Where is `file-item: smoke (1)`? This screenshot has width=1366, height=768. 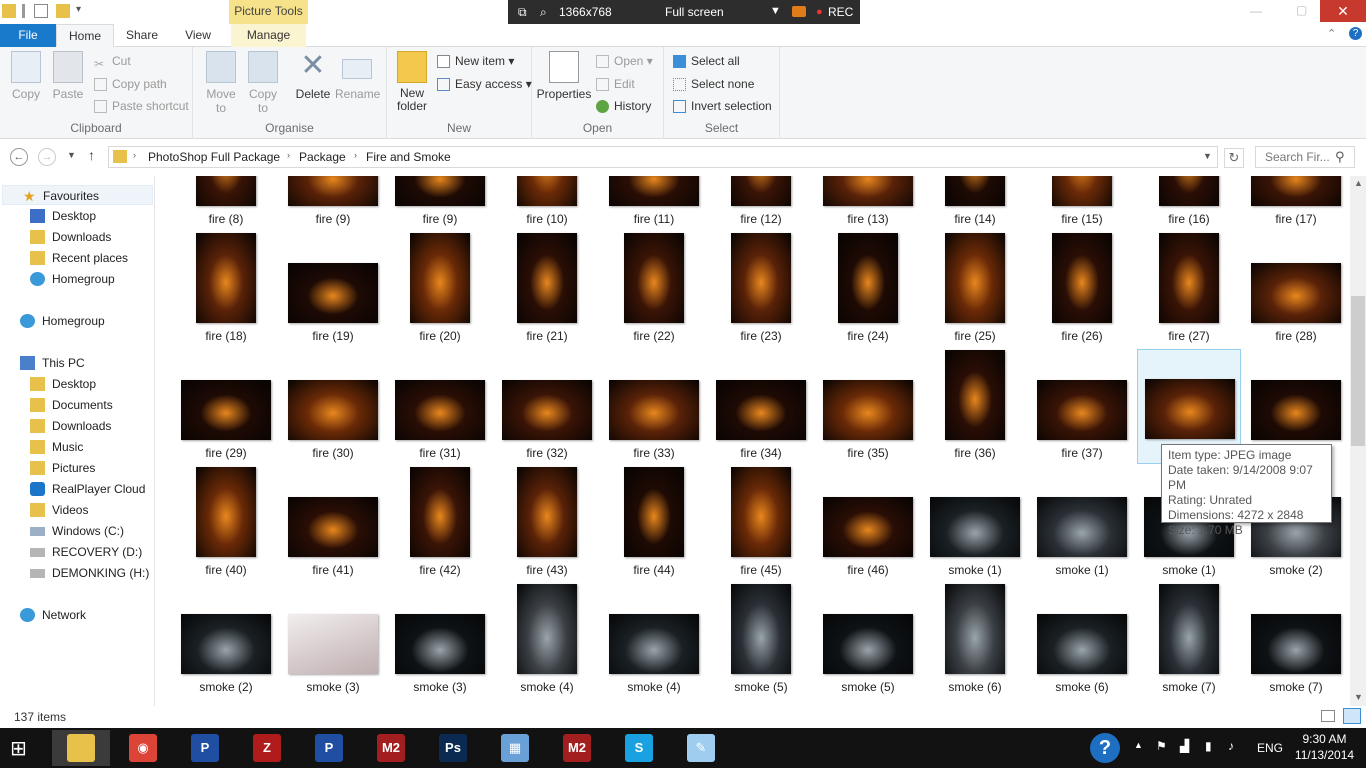
file-item: smoke (1) is located at coordinates (1082, 523).